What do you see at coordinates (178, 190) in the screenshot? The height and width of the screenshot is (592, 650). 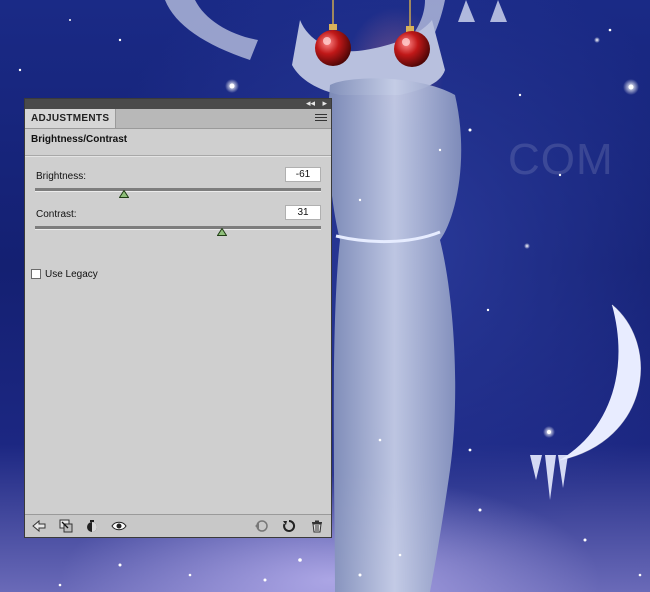 I see `brightness-slider-track` at bounding box center [178, 190].